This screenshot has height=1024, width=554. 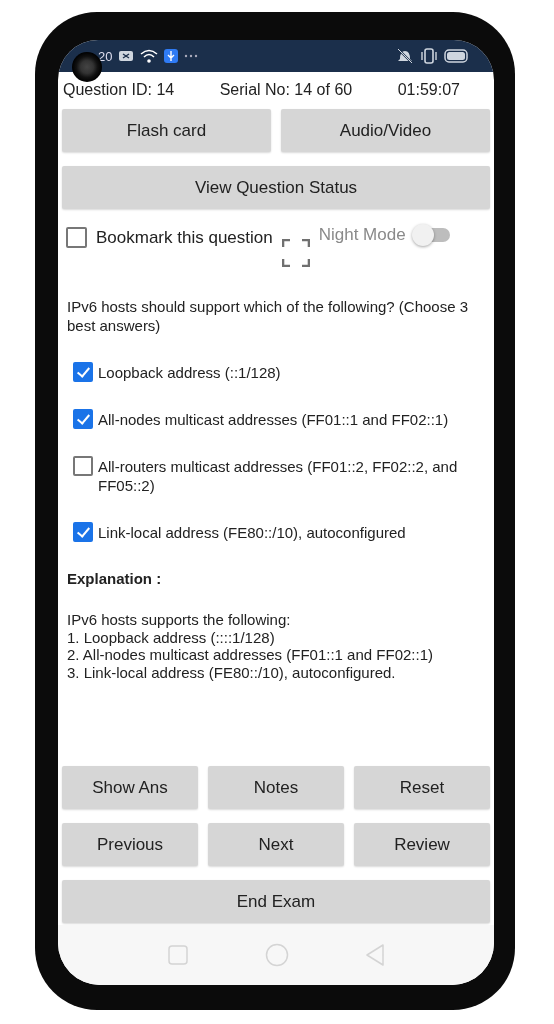 What do you see at coordinates (252, 532) in the screenshot?
I see `answer-option: Link-local address (FE80::/10), autoconfigured` at bounding box center [252, 532].